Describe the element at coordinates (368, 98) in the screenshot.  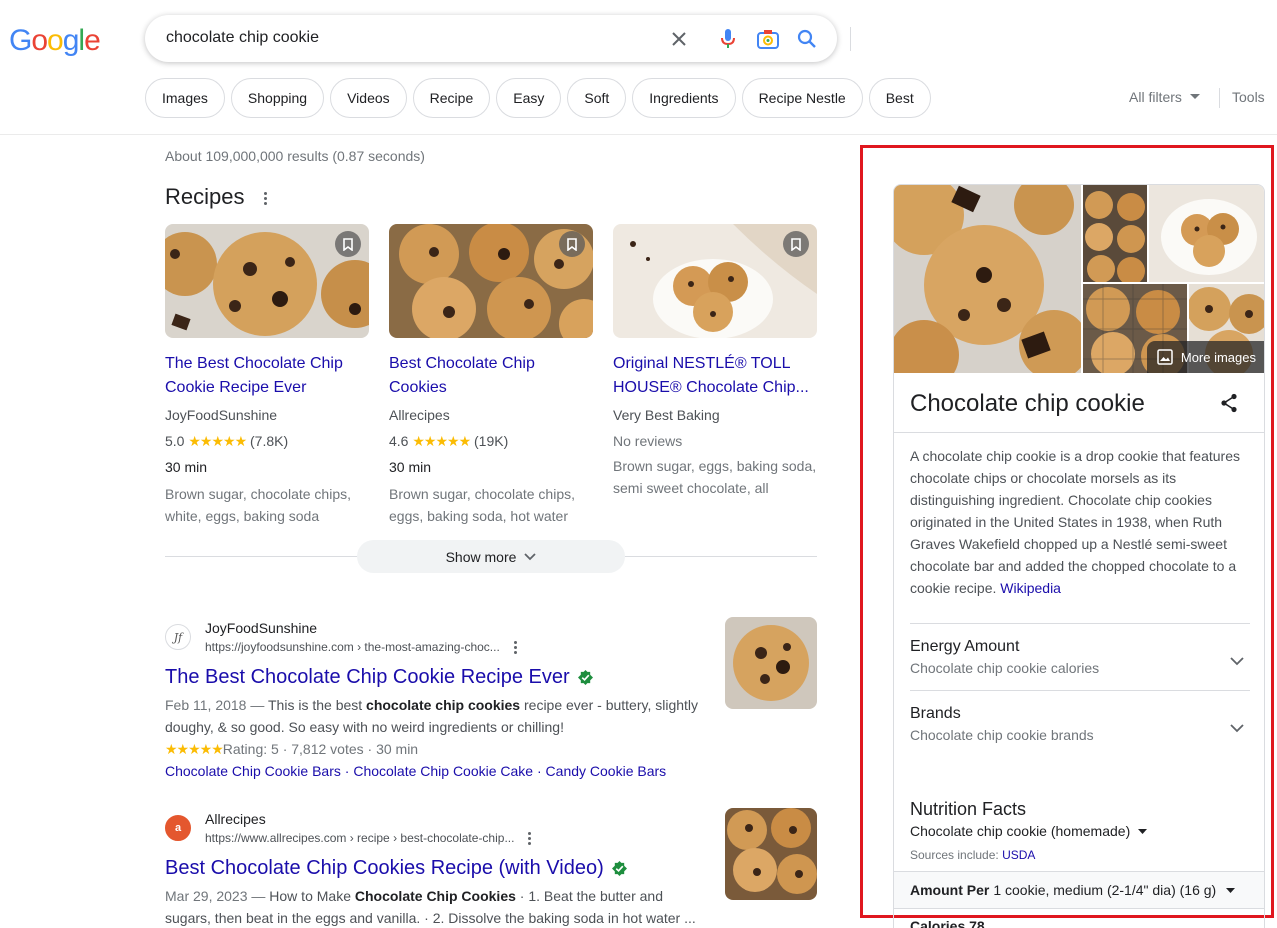
I see `chip-videos: Videos` at that location.